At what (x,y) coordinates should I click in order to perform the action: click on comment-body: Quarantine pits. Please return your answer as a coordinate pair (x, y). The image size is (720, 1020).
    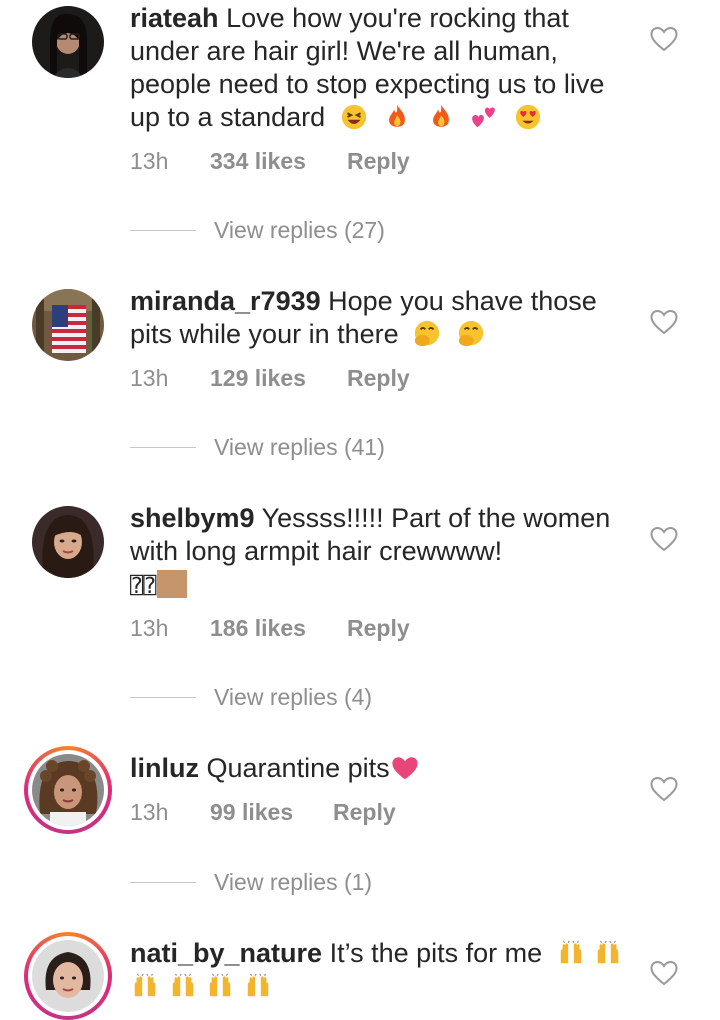
    Looking at the image, I should click on (298, 768).